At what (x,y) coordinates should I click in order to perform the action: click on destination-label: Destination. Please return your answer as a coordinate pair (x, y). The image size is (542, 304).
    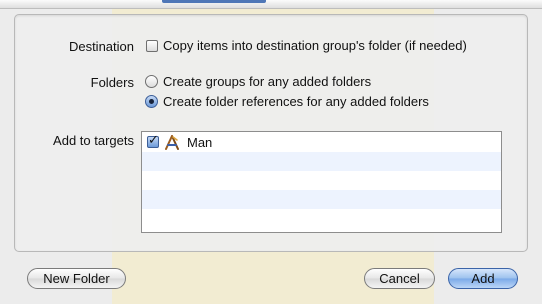
    Looking at the image, I should click on (101, 46).